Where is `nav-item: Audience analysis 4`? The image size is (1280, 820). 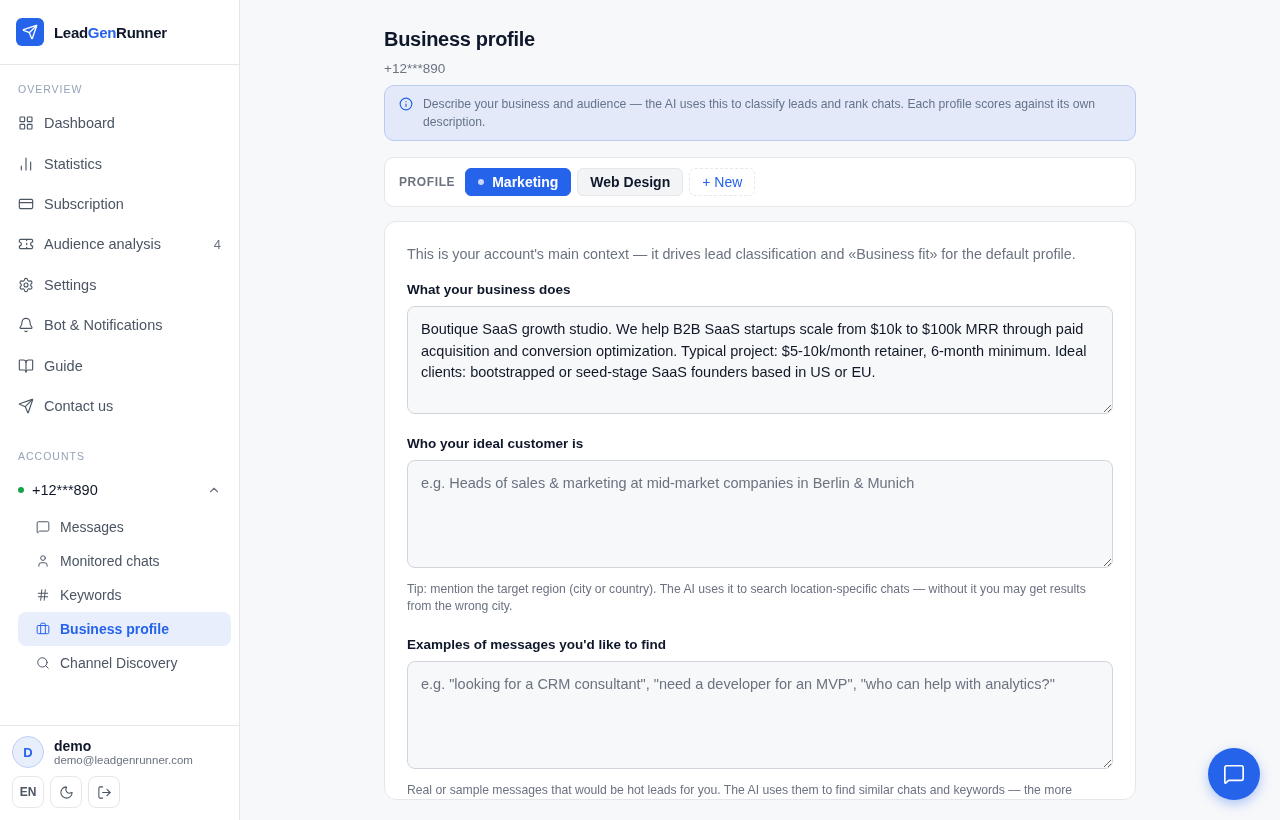 nav-item: Audience analysis 4 is located at coordinates (119, 244).